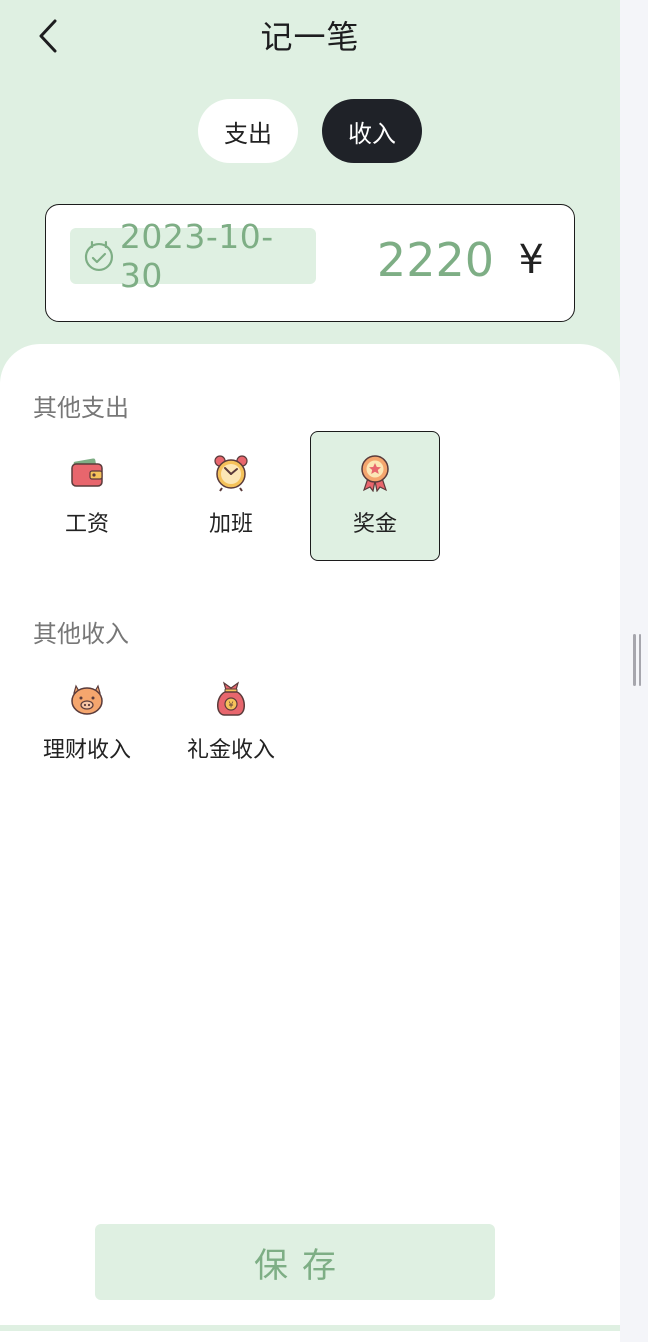 The image size is (648, 1342). What do you see at coordinates (231, 497) in the screenshot?
I see `category-overtime: 加班` at bounding box center [231, 497].